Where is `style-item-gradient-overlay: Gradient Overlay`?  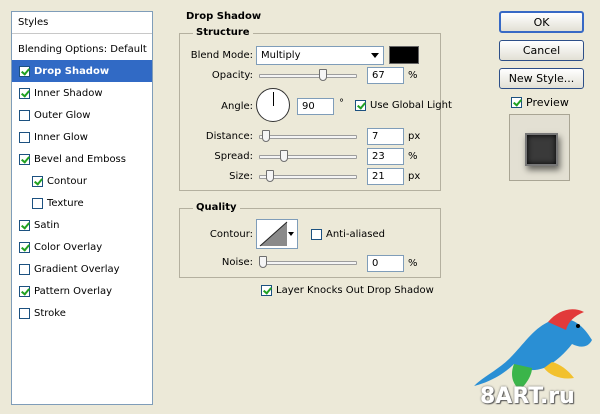 style-item-gradient-overlay: Gradient Overlay is located at coordinates (82, 269).